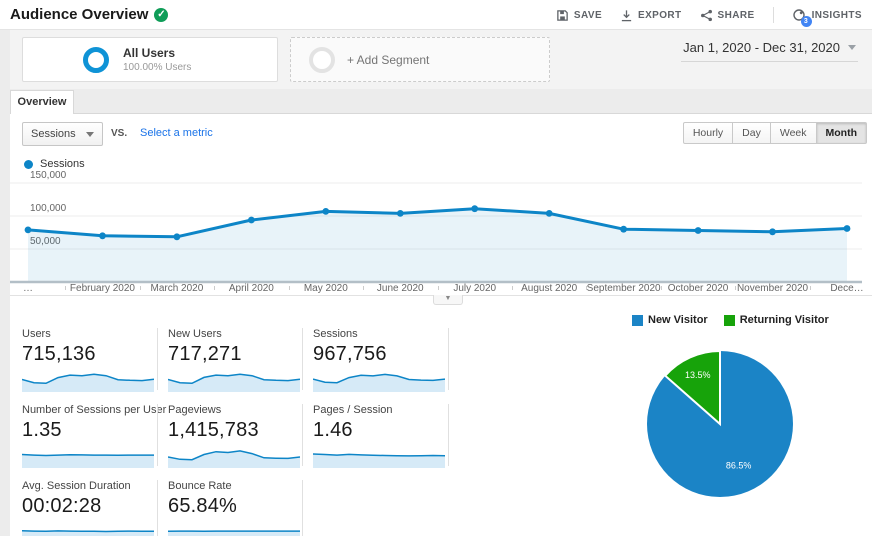 The width and height of the screenshot is (872, 536). I want to click on segment-all-users: All Users 100.00% Users, so click(150, 59).